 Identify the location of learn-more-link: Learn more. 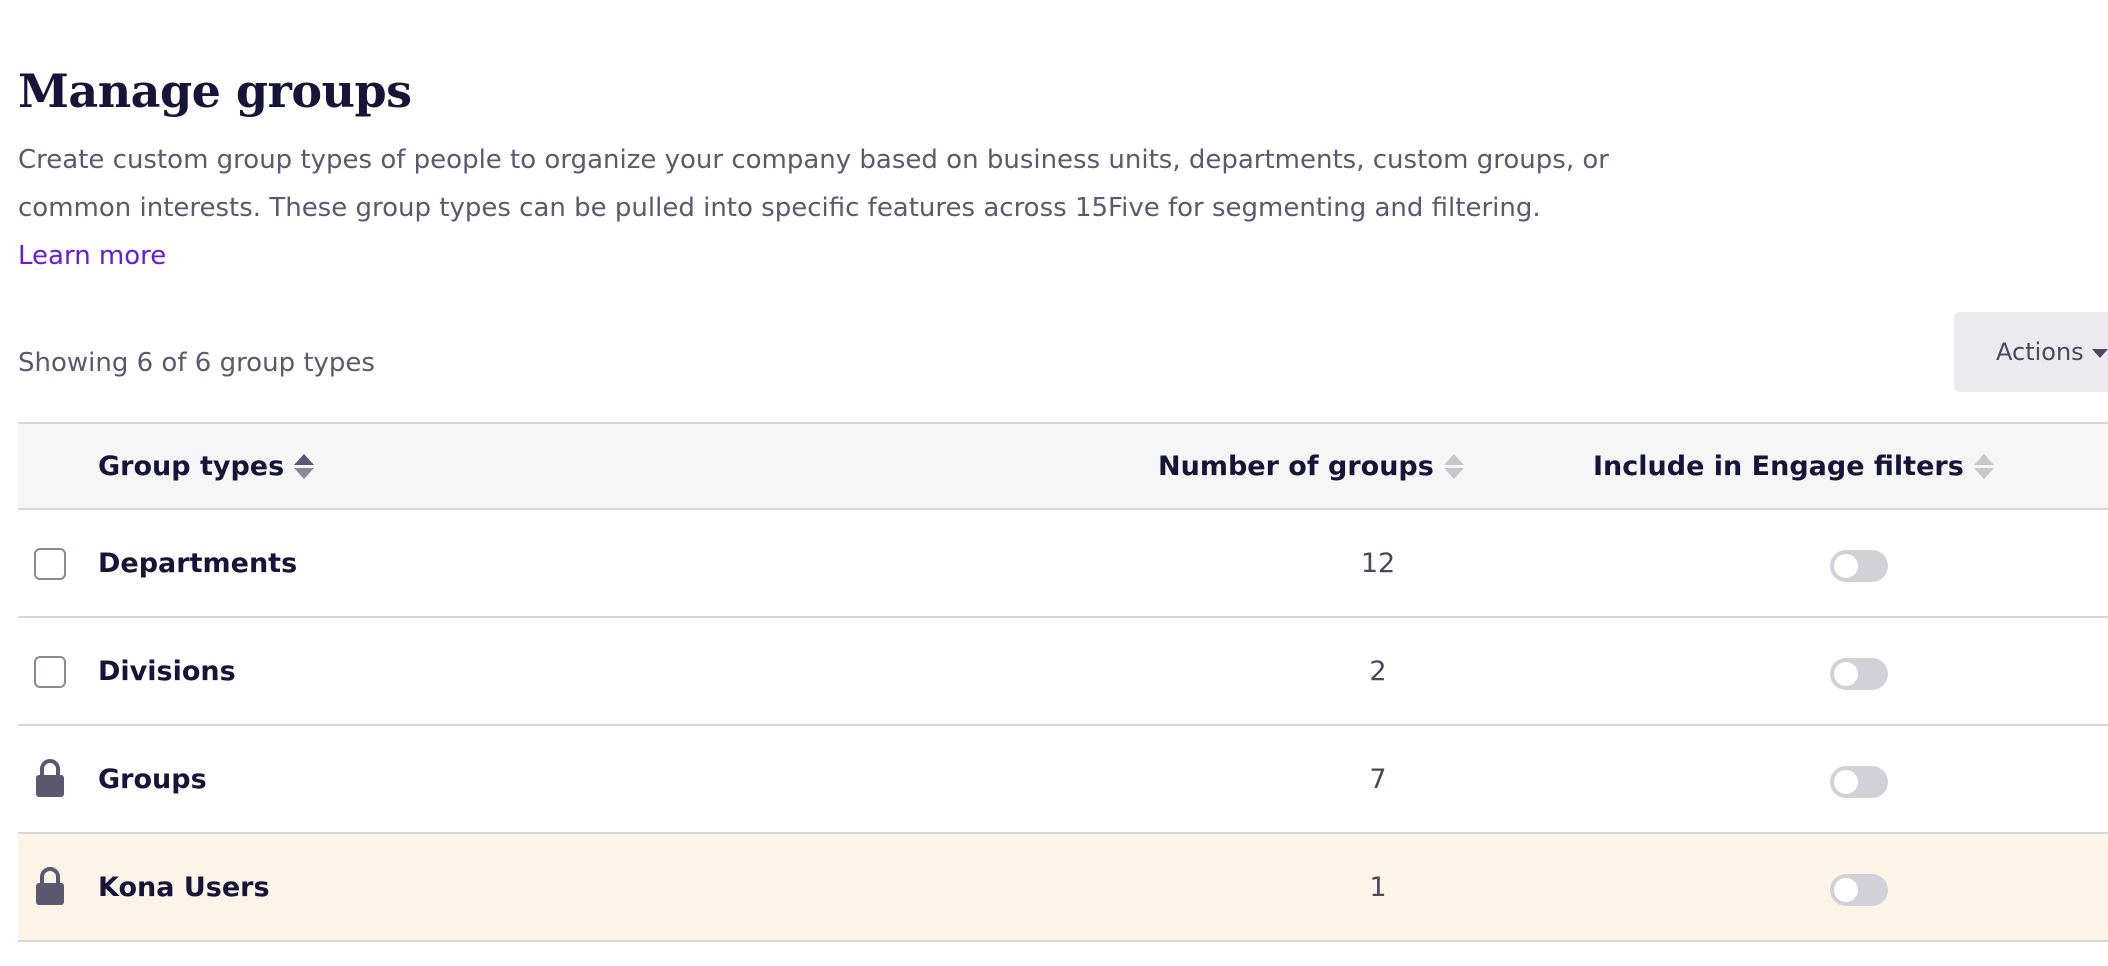
(92, 256).